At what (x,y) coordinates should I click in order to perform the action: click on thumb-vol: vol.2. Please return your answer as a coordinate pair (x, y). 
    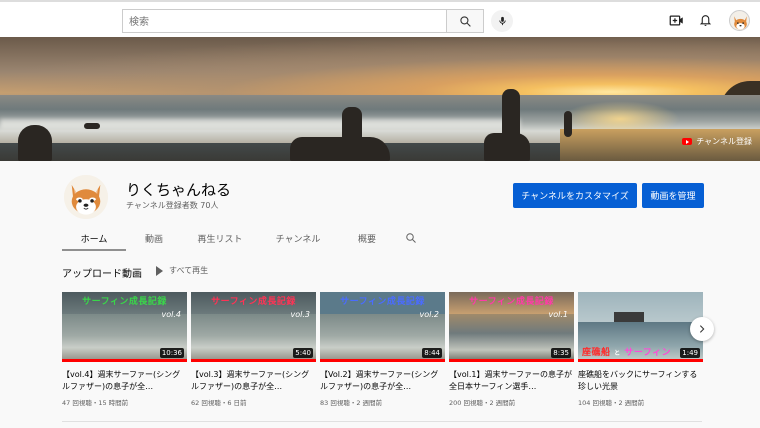
    Looking at the image, I should click on (429, 314).